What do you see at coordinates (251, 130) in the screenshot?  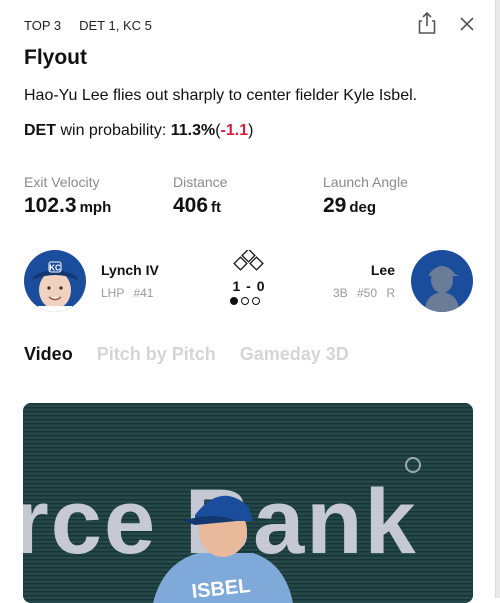 I see `win-prob-close-paren: )` at bounding box center [251, 130].